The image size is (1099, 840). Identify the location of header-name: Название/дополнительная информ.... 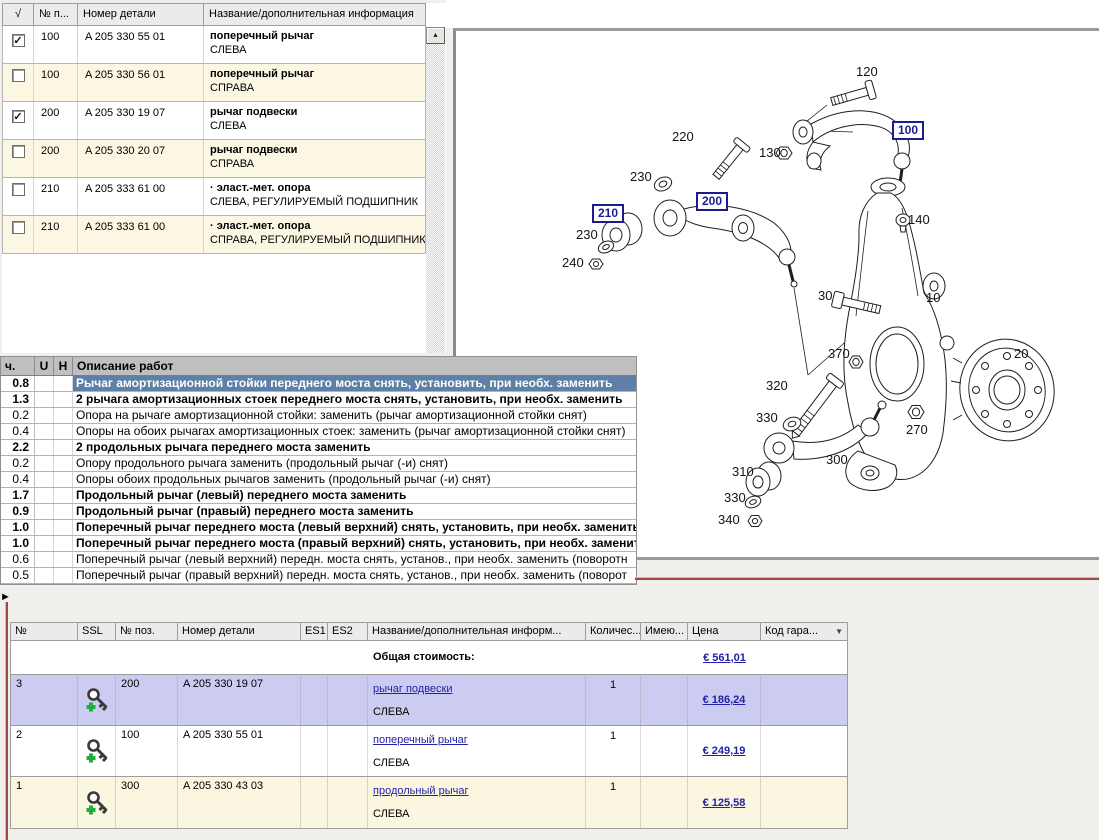
(477, 631).